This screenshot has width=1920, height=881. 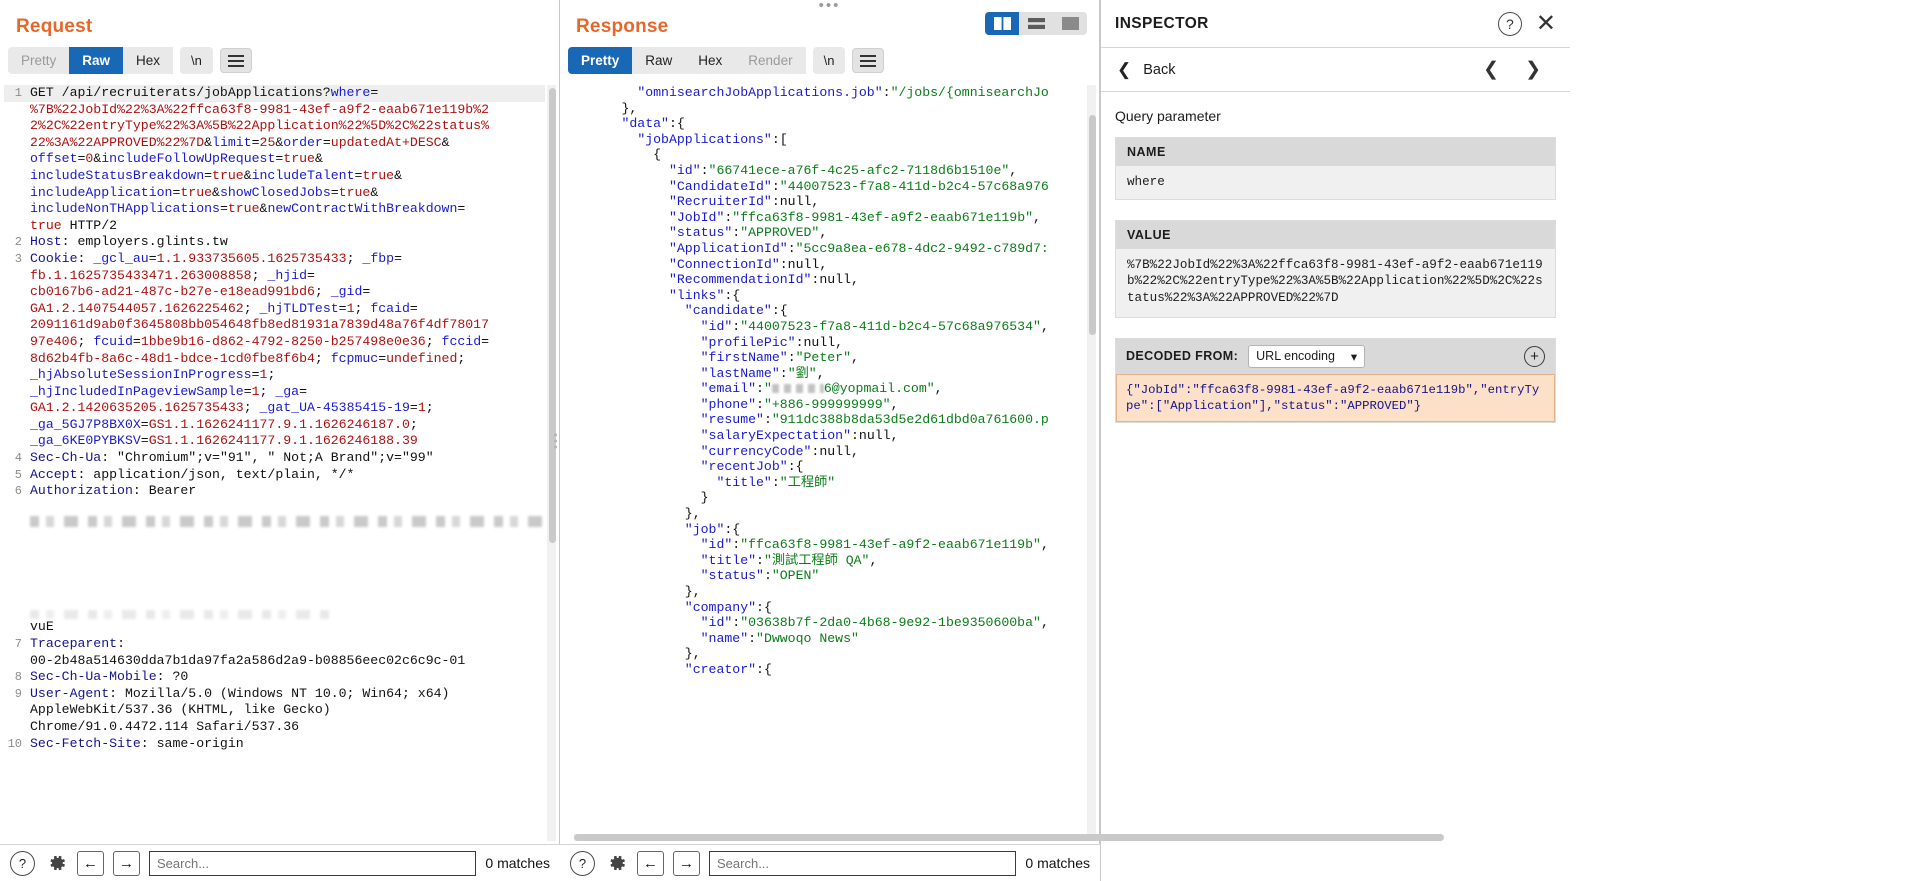 I want to click on request-search-next-button: →, so click(x=126, y=863).